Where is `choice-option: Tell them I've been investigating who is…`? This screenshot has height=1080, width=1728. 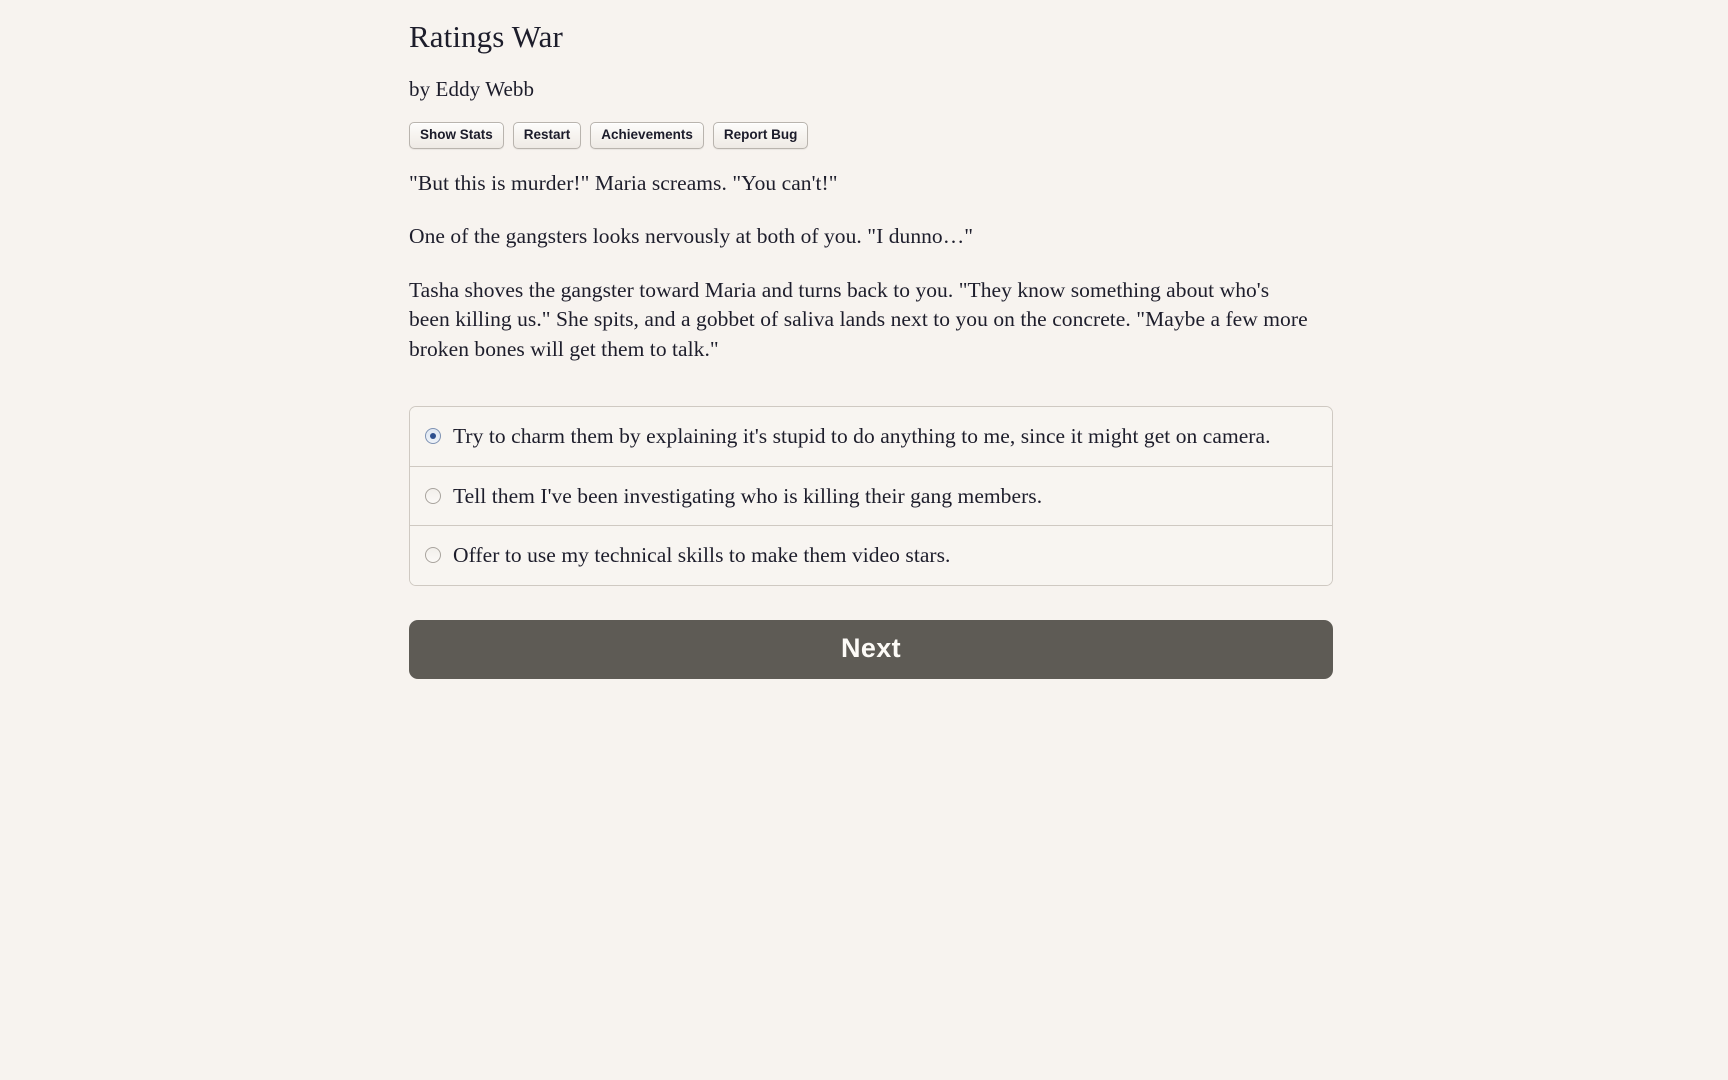
choice-option: Tell them I've been investigating who is… is located at coordinates (871, 496).